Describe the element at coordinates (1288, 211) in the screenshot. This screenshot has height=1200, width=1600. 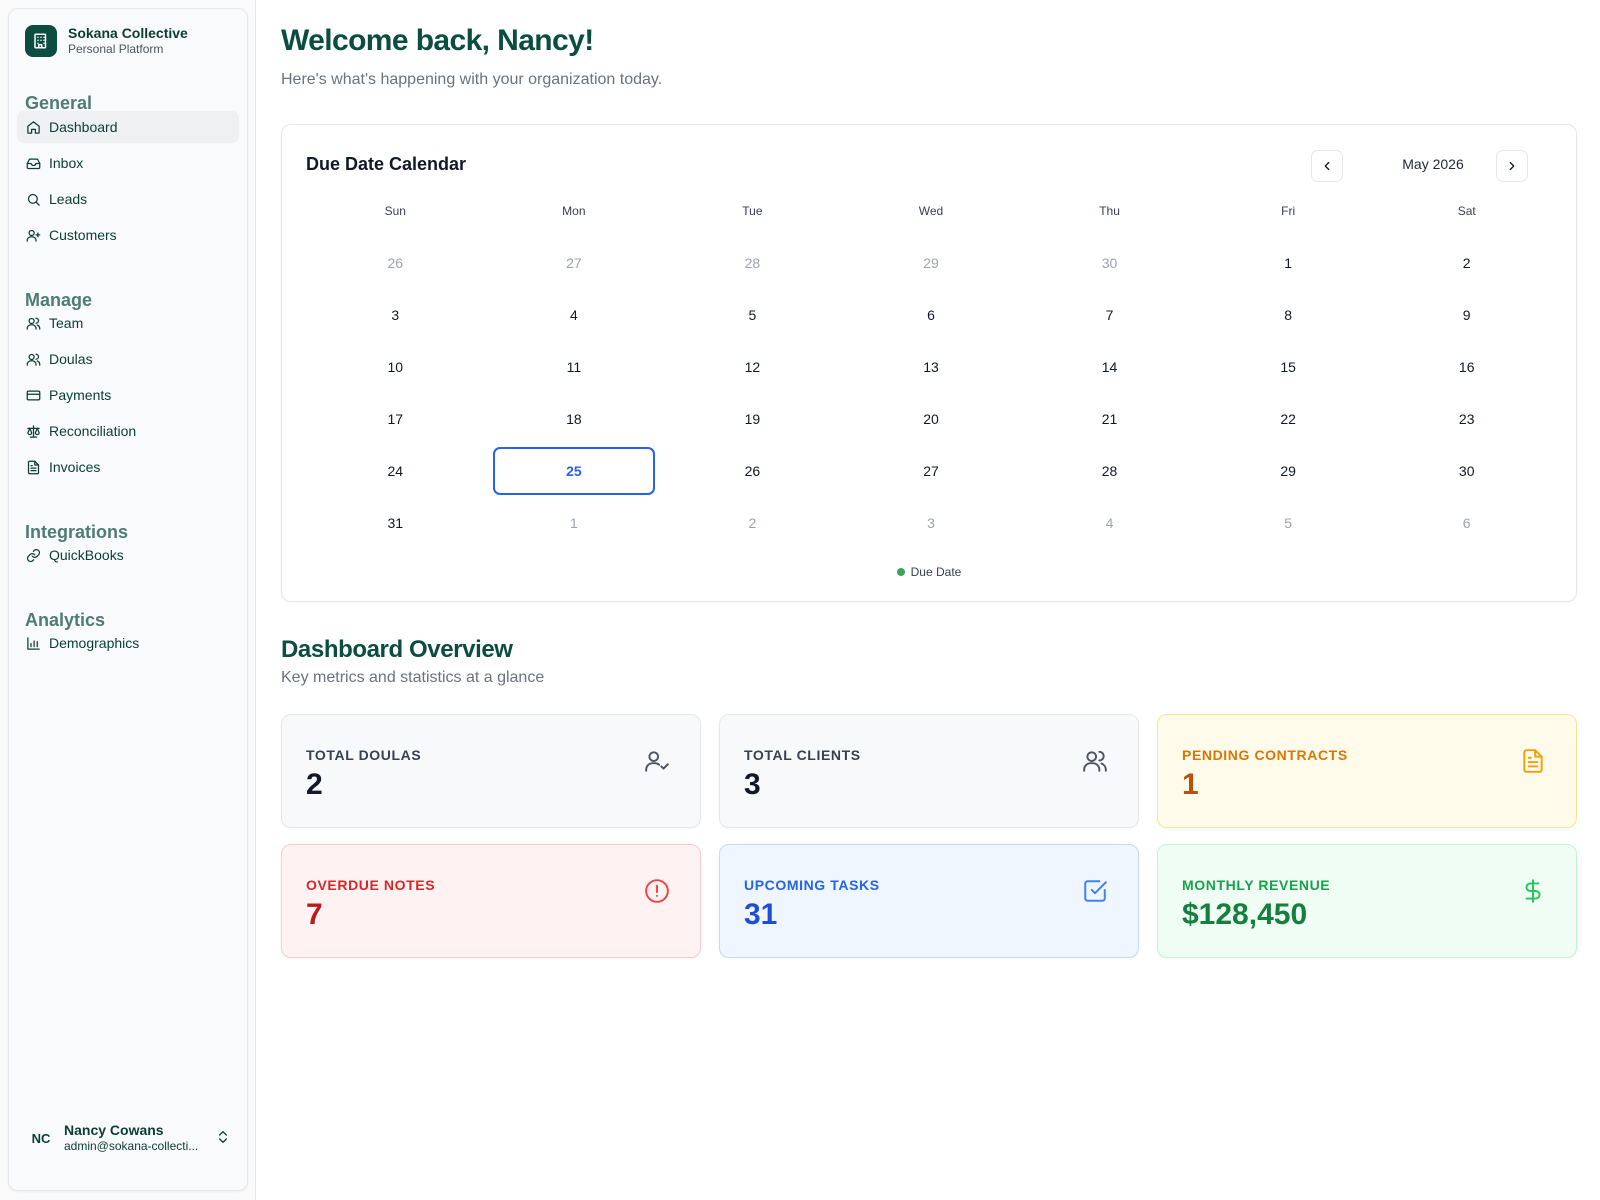
I see `weekday-label: Fri` at that location.